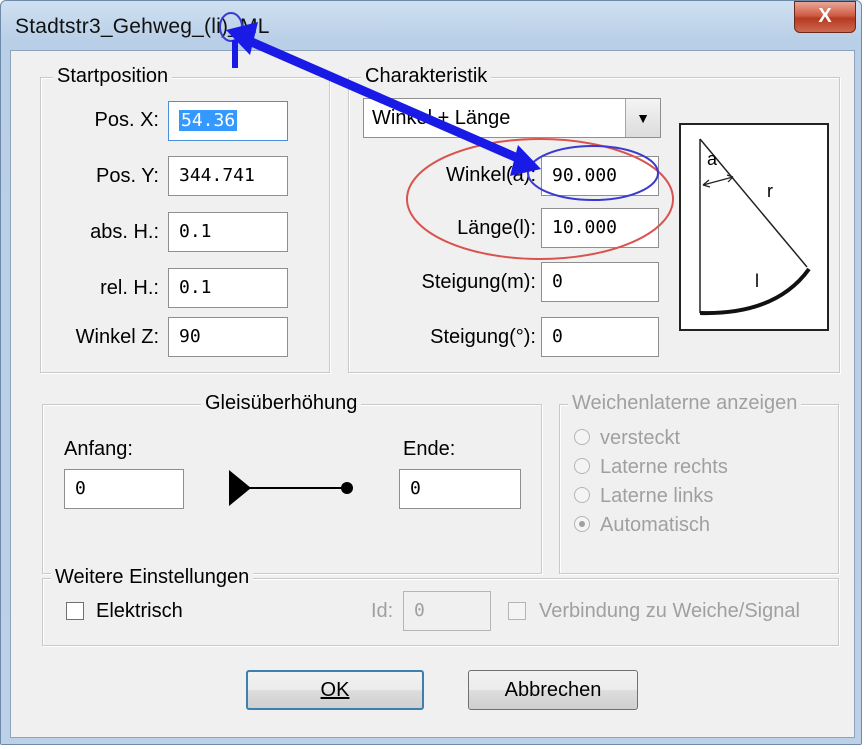  What do you see at coordinates (242, 38) in the screenshot?
I see `annotation-arrowhead-top-left` at bounding box center [242, 38].